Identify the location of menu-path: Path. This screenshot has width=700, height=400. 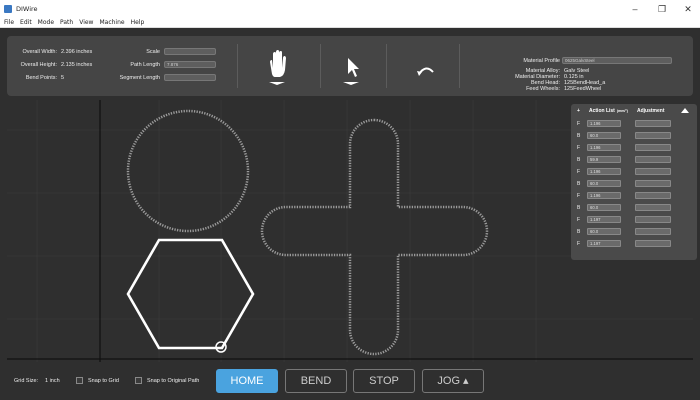
(66, 22).